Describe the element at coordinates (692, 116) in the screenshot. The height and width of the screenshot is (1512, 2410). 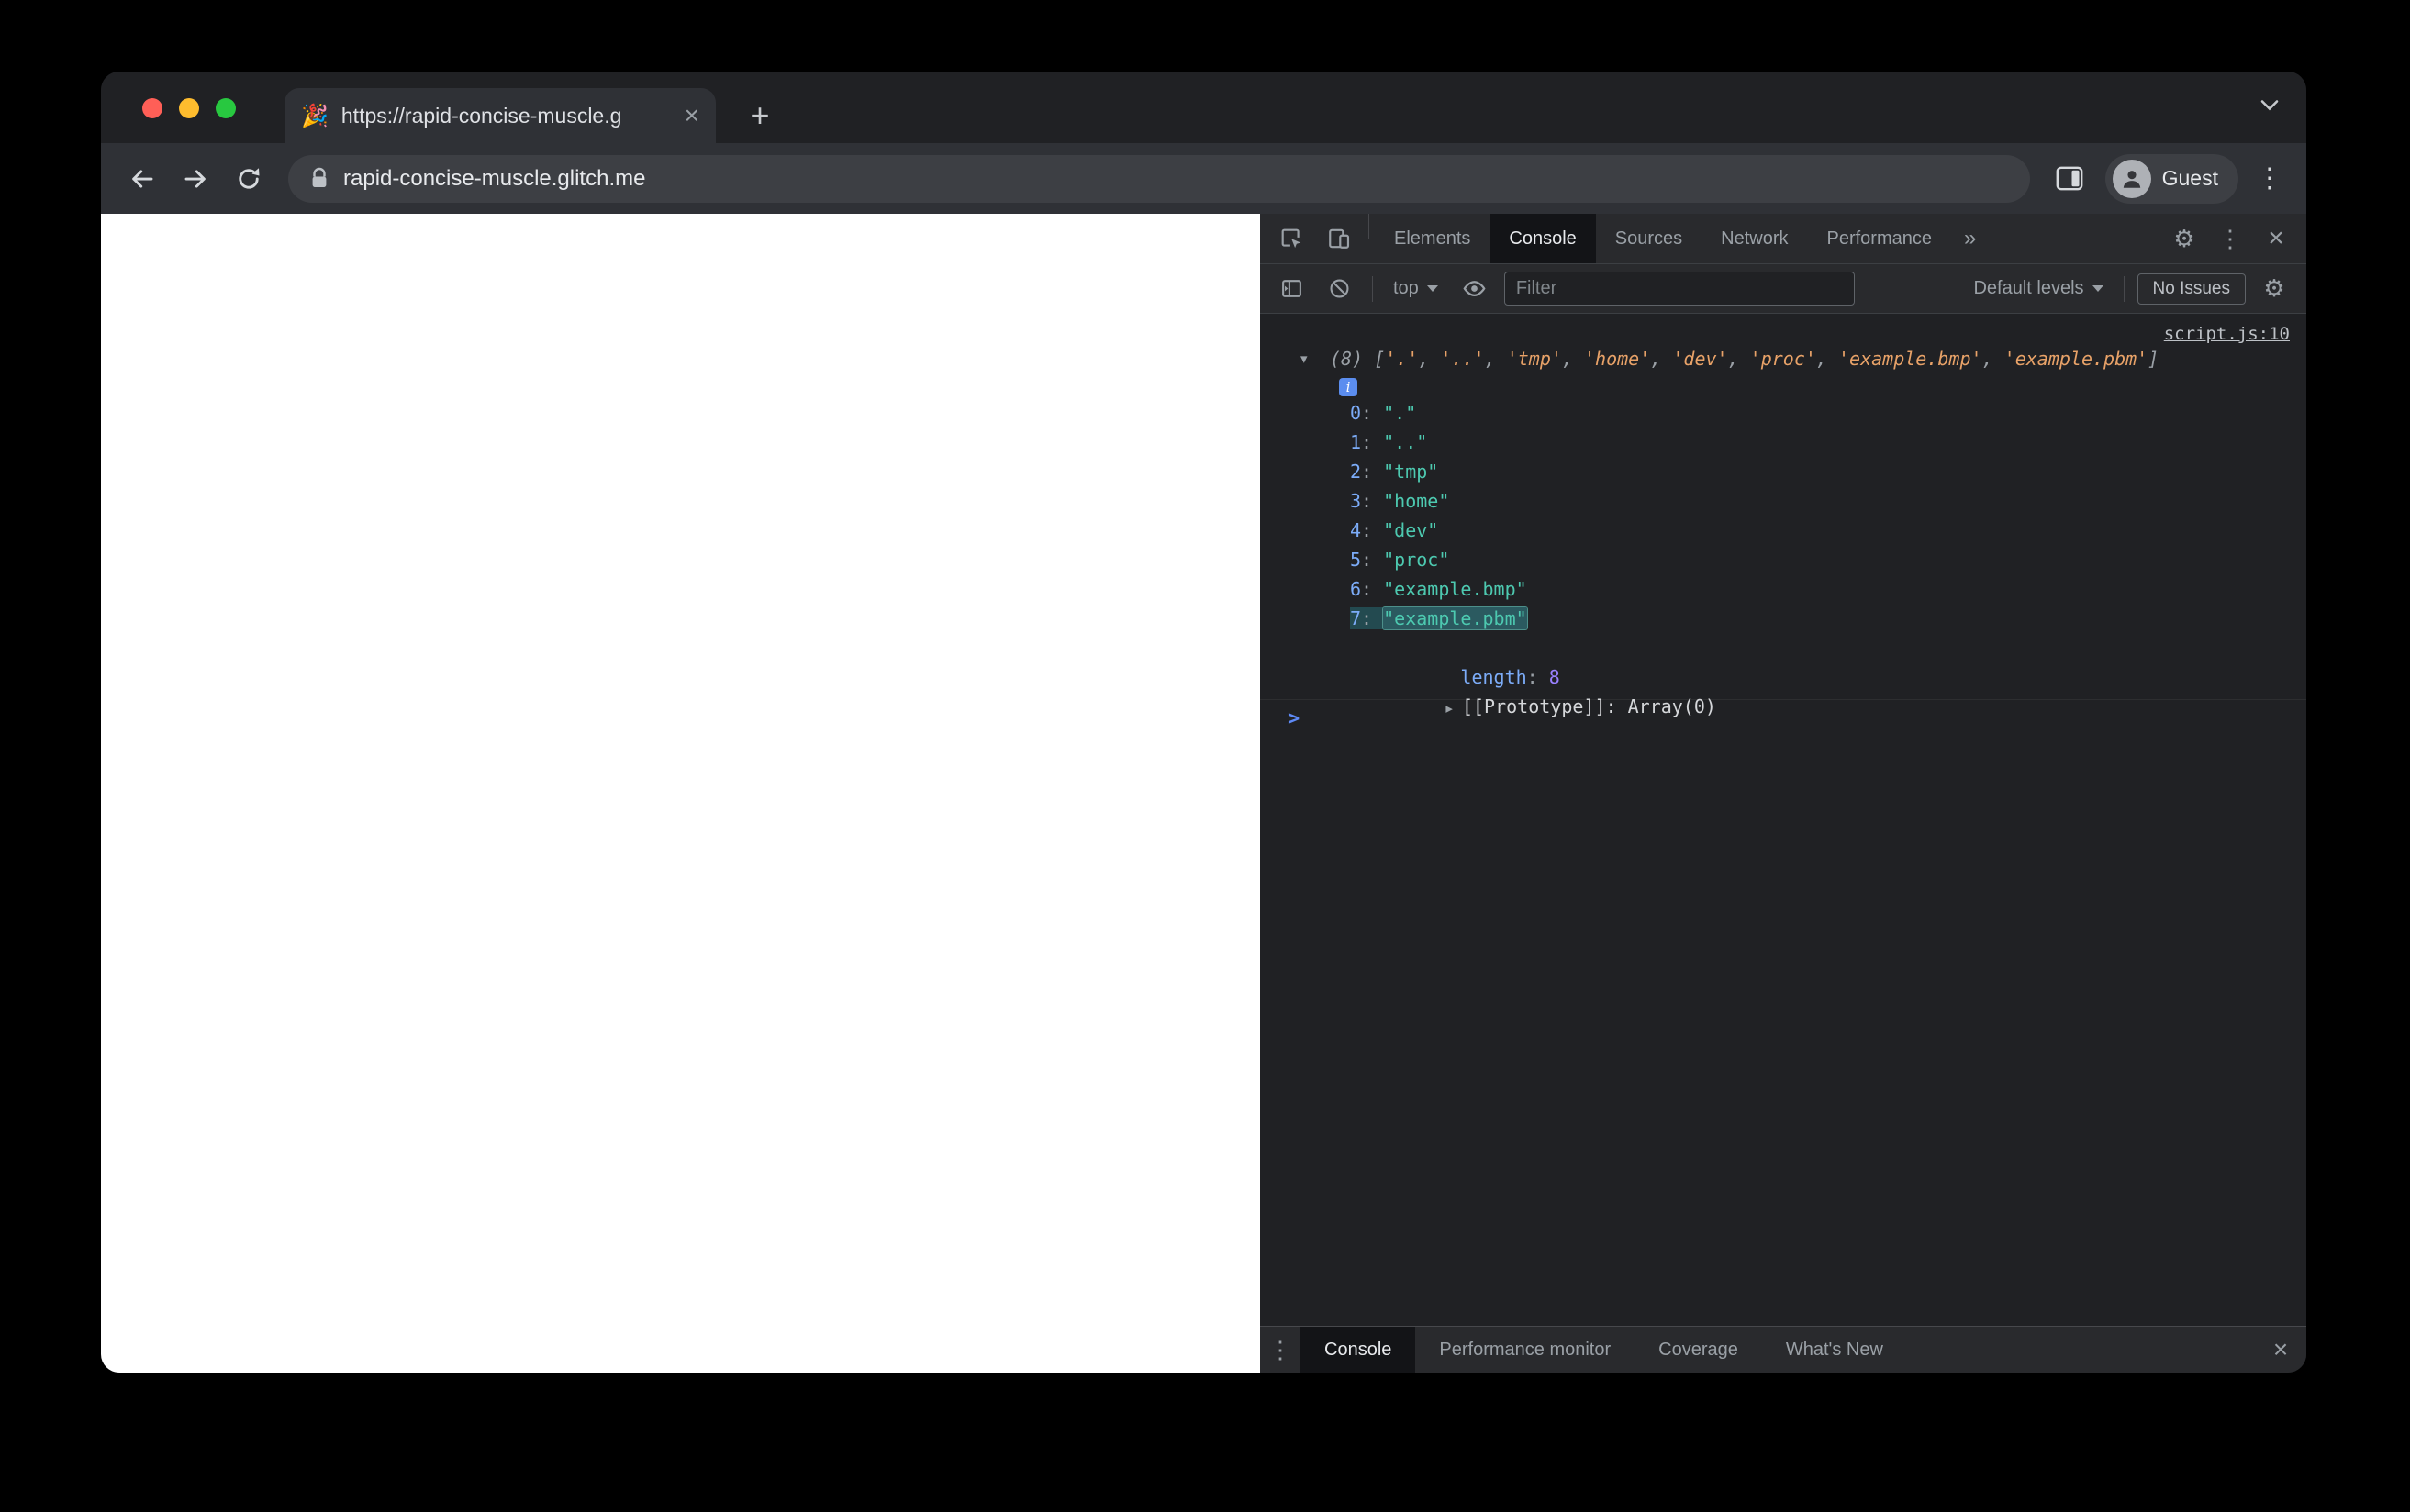
I see `tab-close-icon: ×` at that location.